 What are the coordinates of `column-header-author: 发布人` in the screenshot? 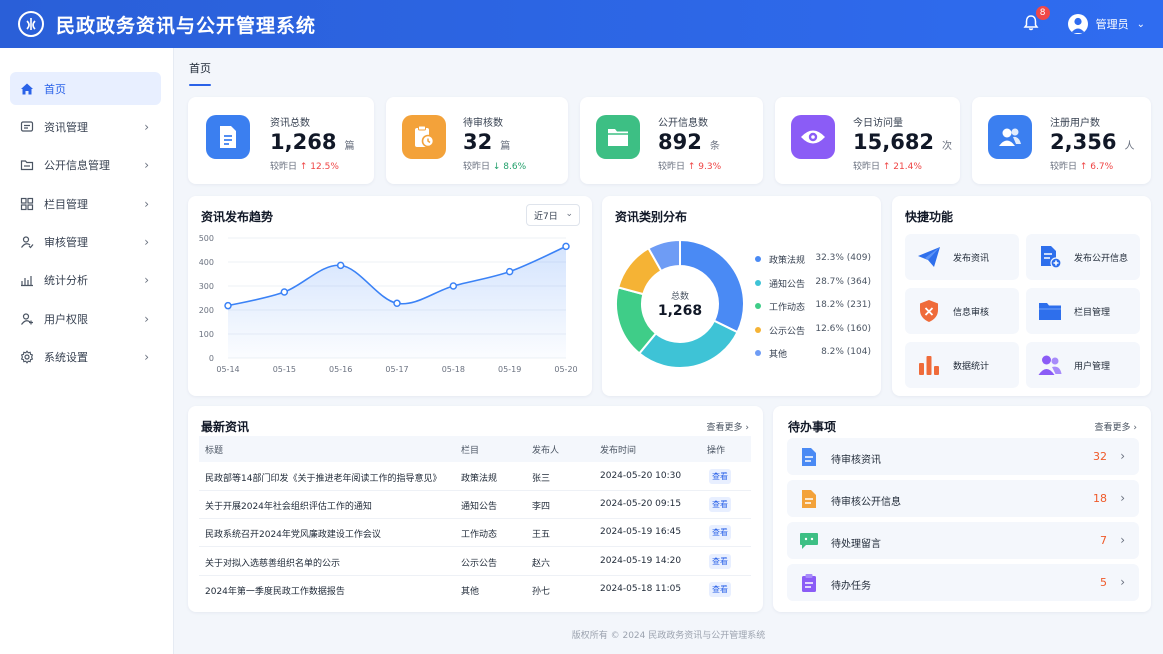 It's located at (546, 451).